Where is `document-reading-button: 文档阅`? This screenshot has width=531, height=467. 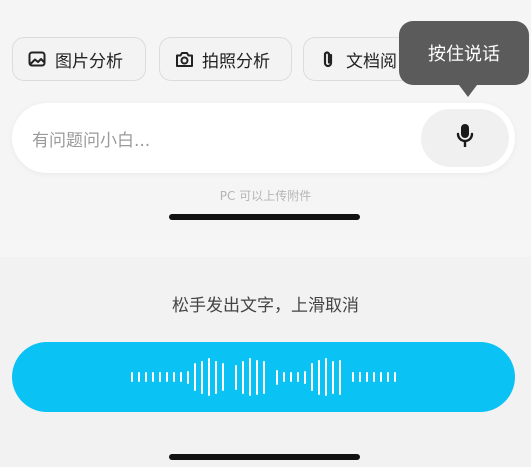 document-reading-button: 文档阅 is located at coordinates (358, 59).